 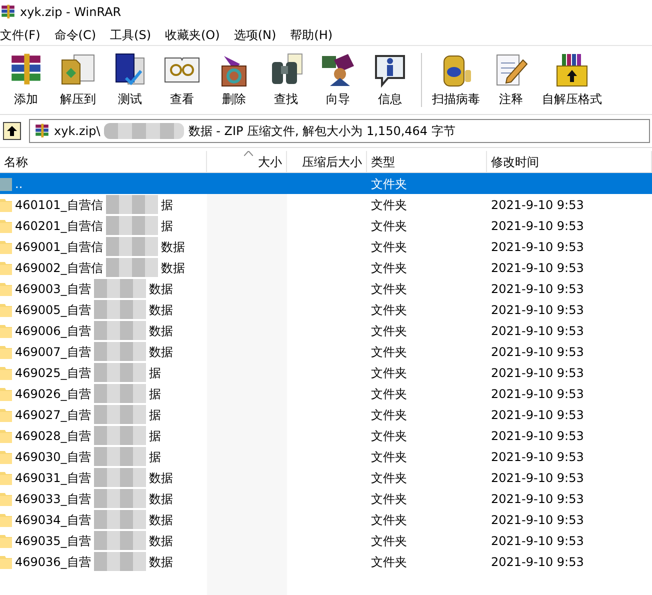 What do you see at coordinates (59, 205) in the screenshot?
I see `file-name: 460101_自营信` at bounding box center [59, 205].